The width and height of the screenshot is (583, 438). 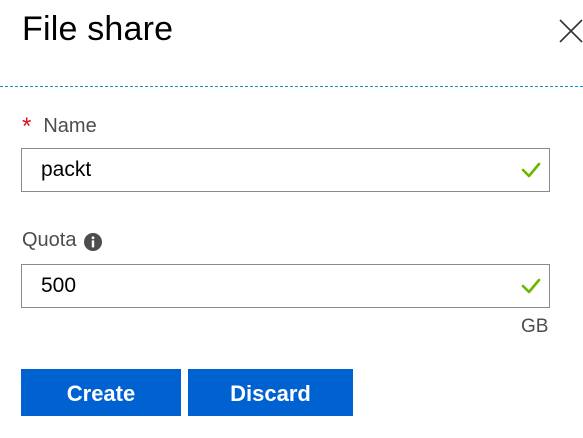 I want to click on name-label: Name, so click(x=70, y=125).